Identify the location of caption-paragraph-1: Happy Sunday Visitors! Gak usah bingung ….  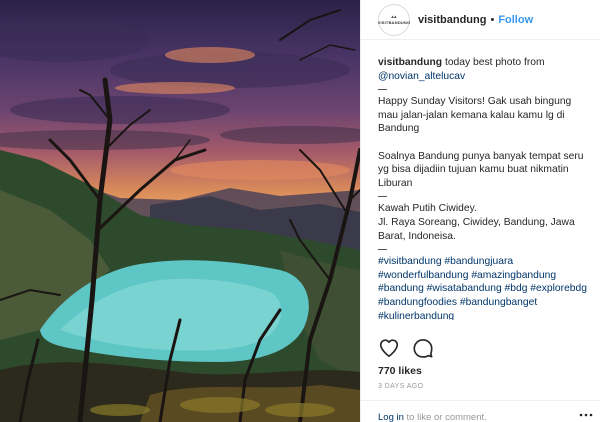
(475, 115).